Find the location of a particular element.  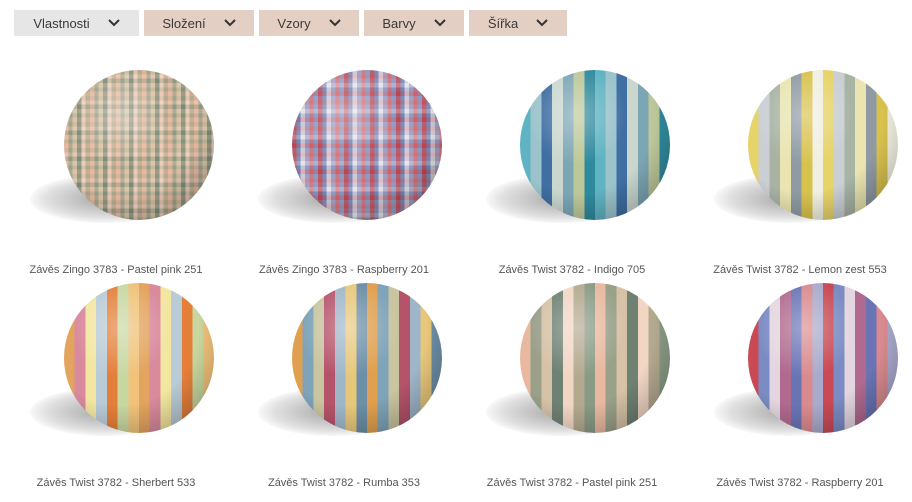

product-name: Závěs Twist 3782 - Indigo 705 is located at coordinates (572, 270).